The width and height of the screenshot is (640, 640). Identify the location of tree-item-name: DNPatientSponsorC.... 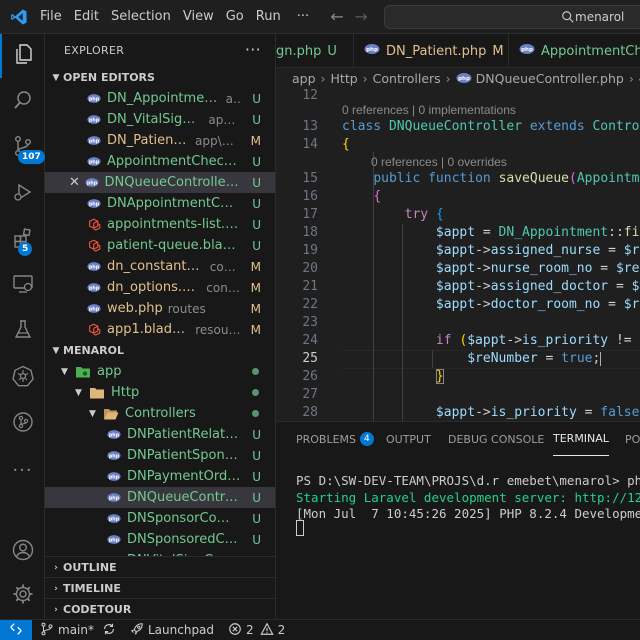
(184, 455).